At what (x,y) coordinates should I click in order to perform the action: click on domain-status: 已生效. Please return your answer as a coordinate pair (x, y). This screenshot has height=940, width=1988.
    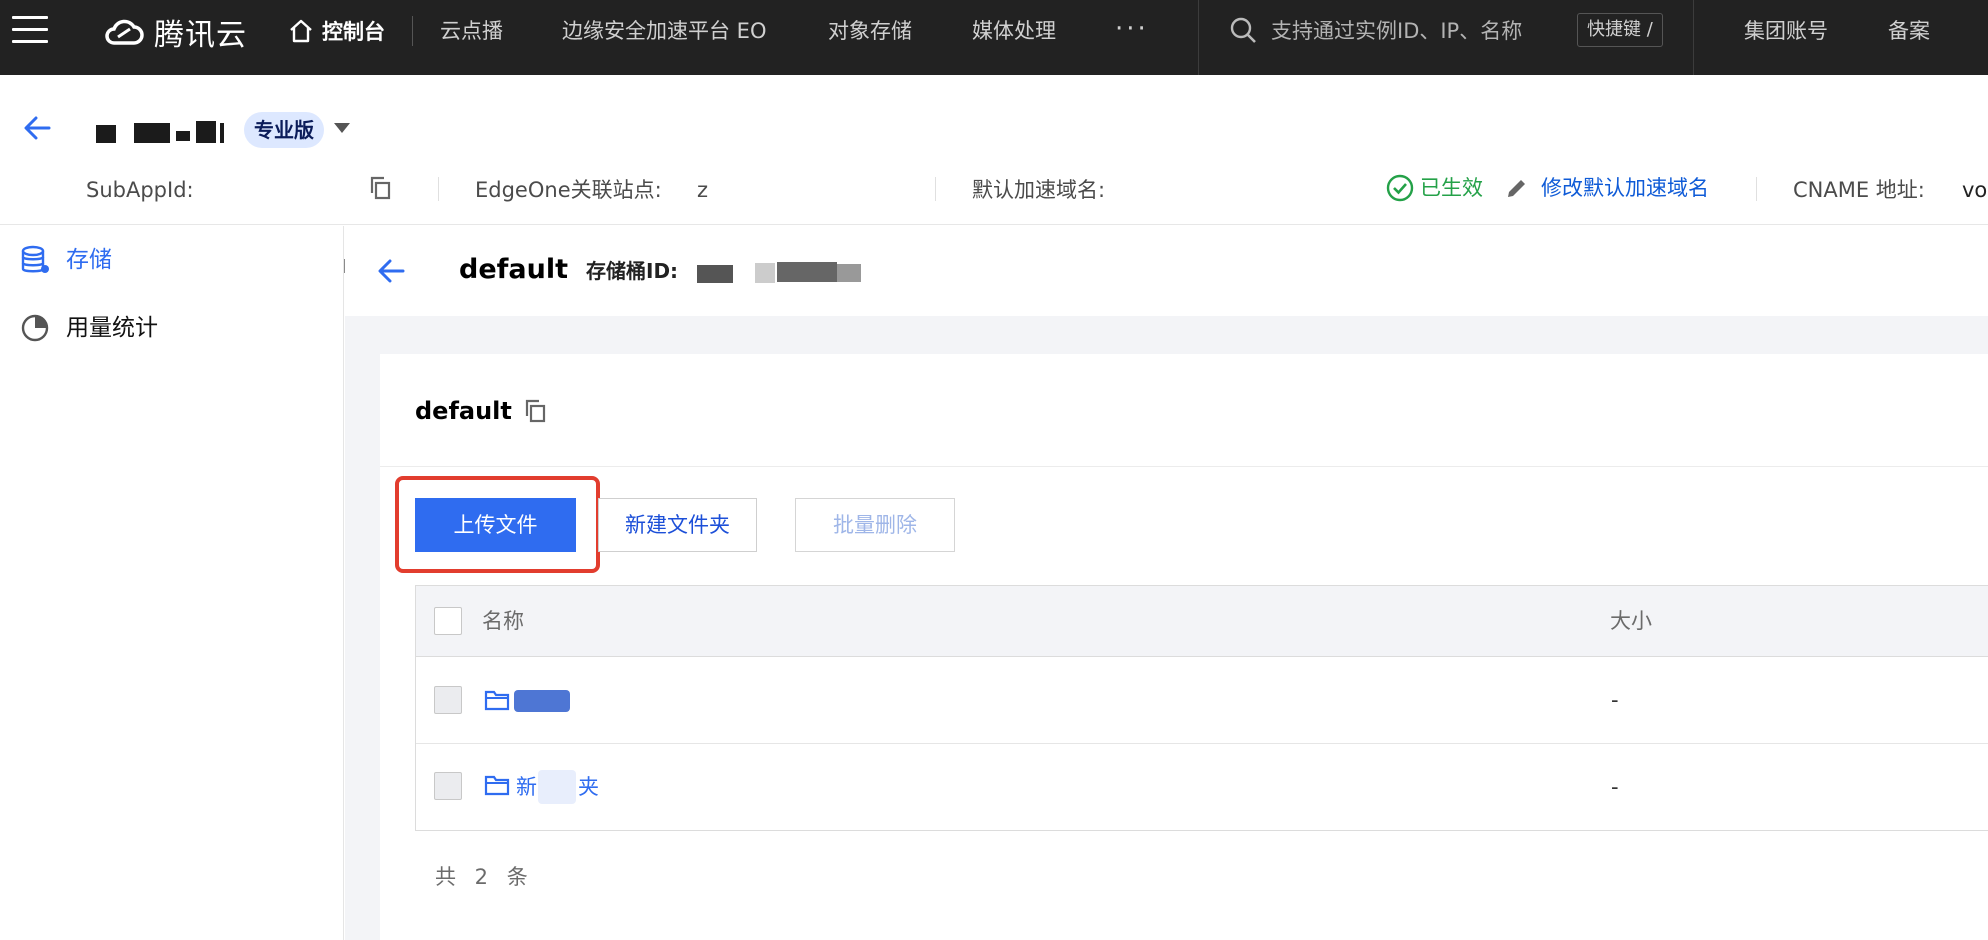
    Looking at the image, I should click on (1434, 188).